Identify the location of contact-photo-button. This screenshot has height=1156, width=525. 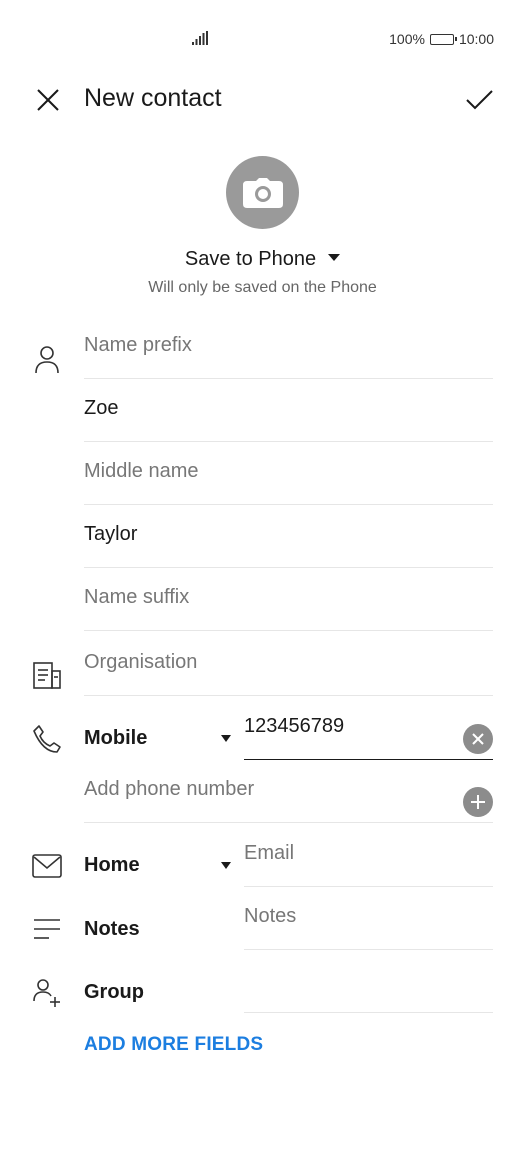
(262, 192).